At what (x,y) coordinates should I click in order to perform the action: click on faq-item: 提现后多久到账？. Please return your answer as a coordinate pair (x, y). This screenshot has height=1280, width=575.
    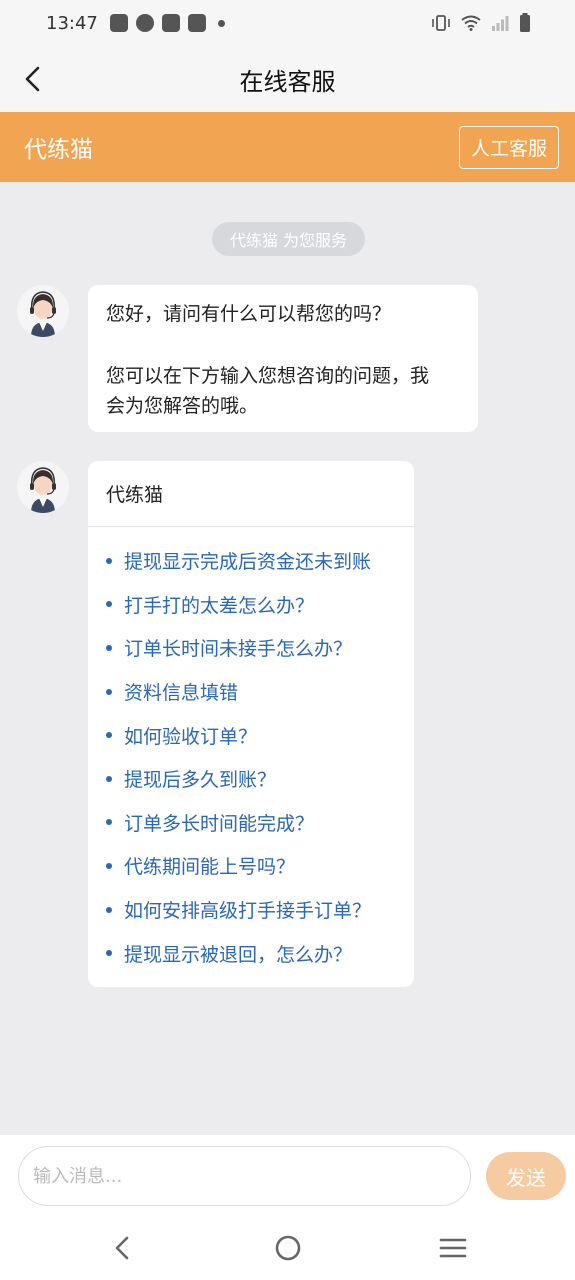
    Looking at the image, I should click on (260, 779).